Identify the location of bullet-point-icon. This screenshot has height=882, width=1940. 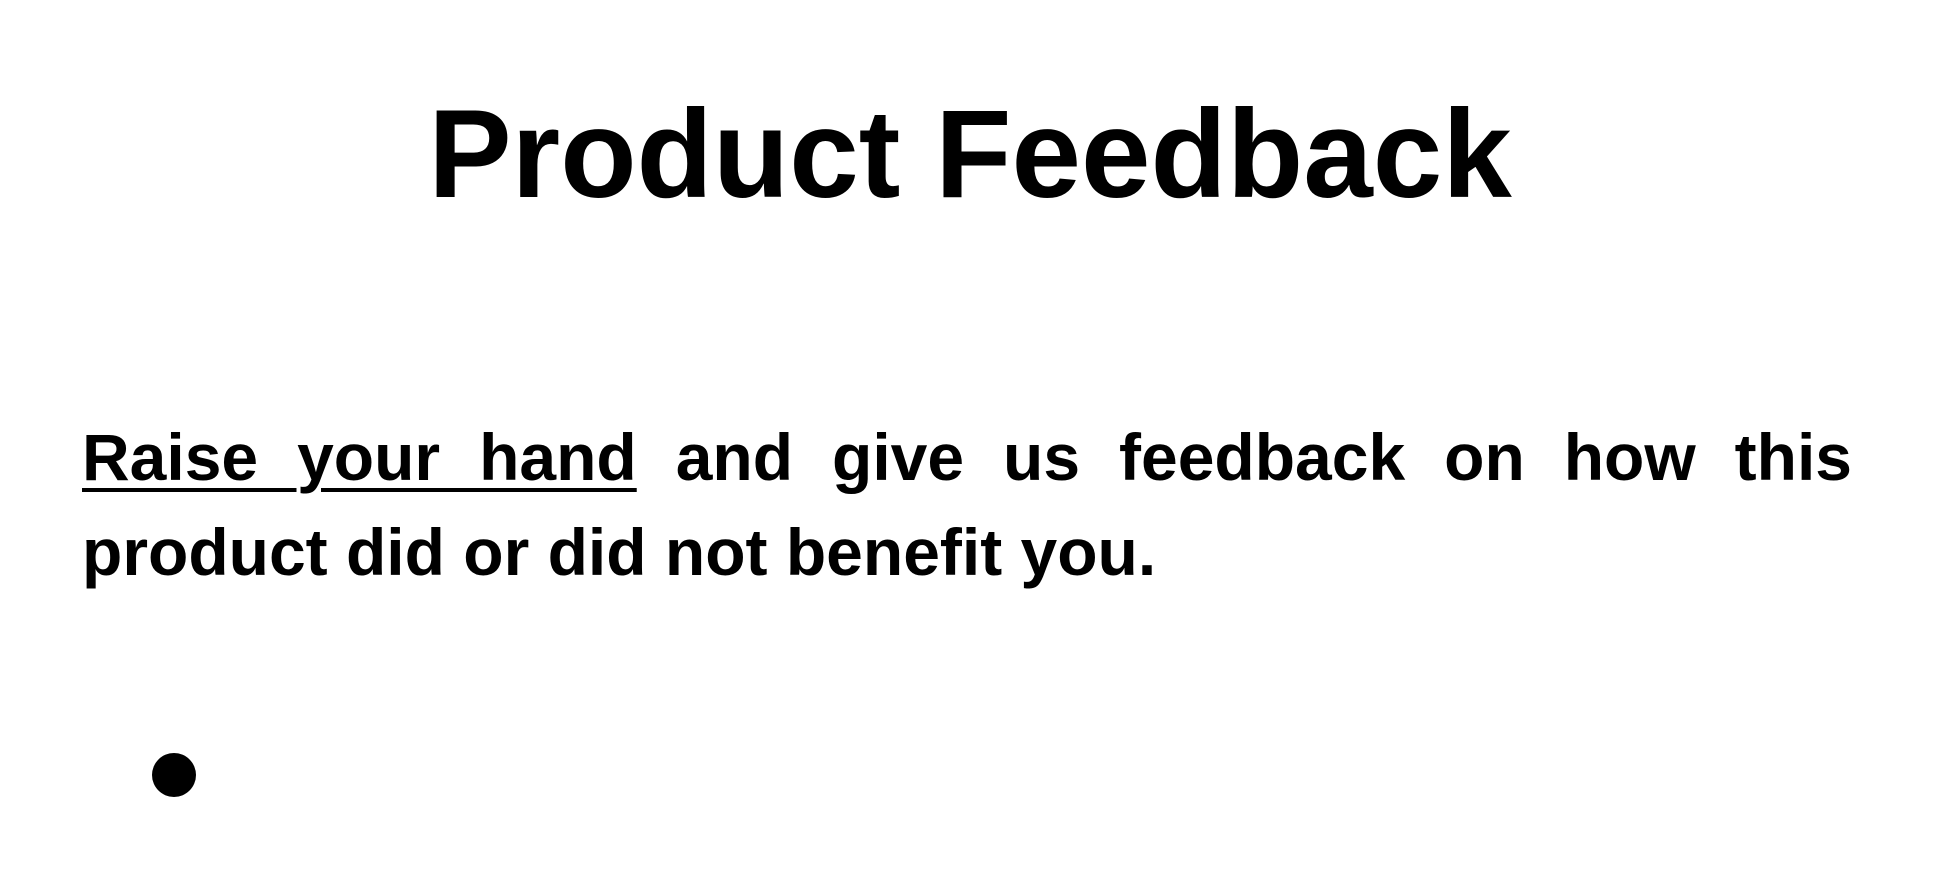
(174, 775).